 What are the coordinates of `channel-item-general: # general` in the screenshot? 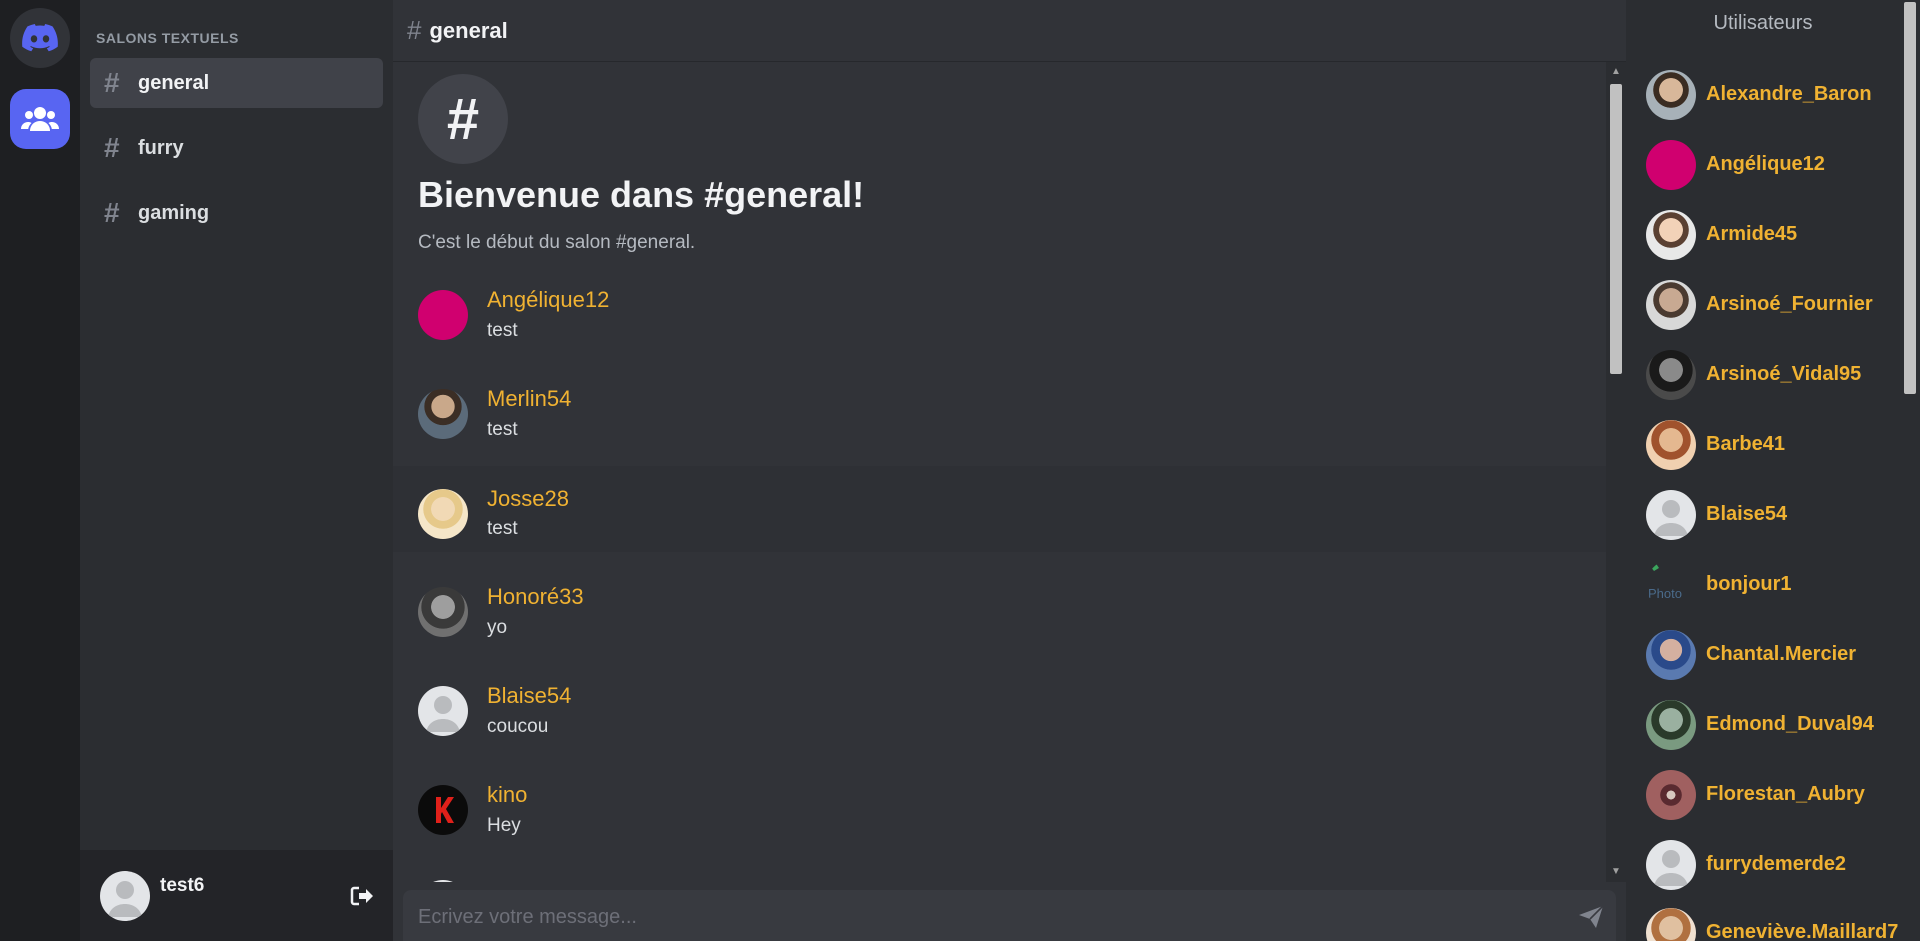 It's located at (236, 83).